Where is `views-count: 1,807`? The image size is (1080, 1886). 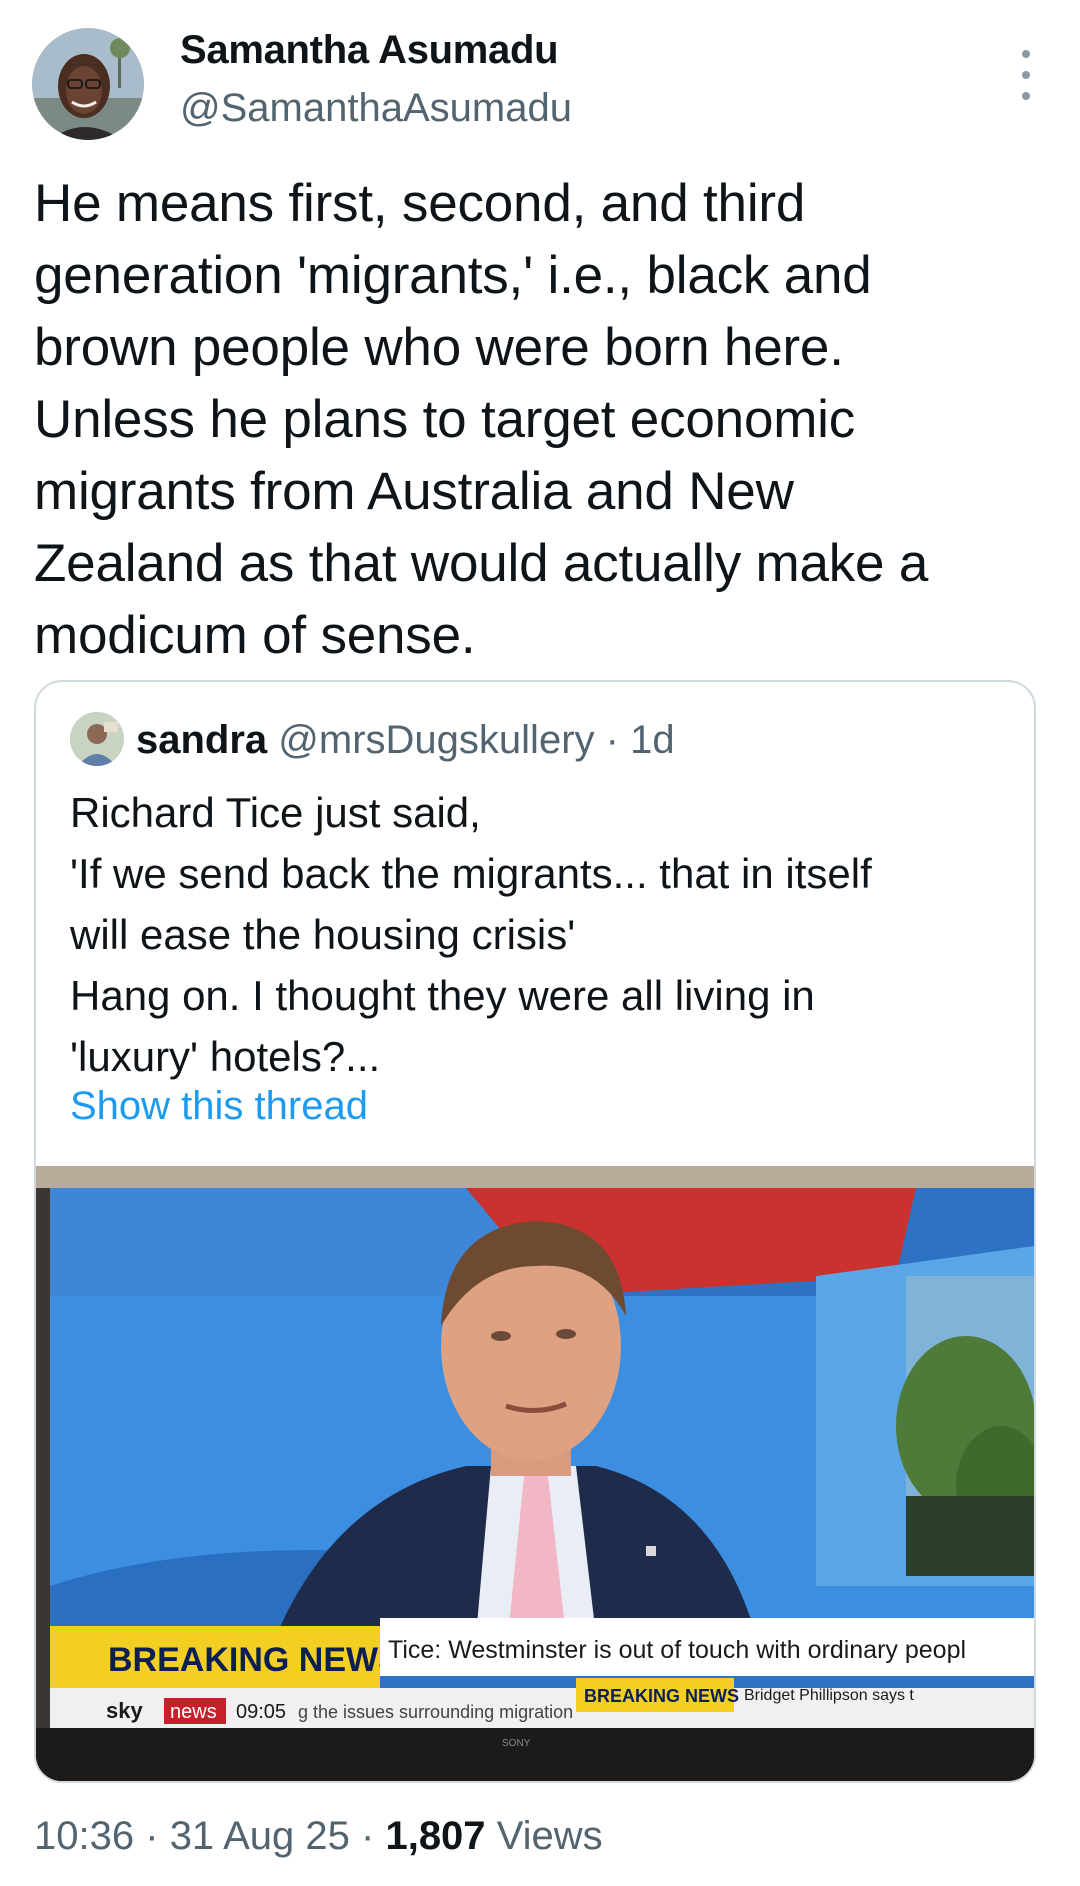
views-count: 1,807 is located at coordinates (435, 1836).